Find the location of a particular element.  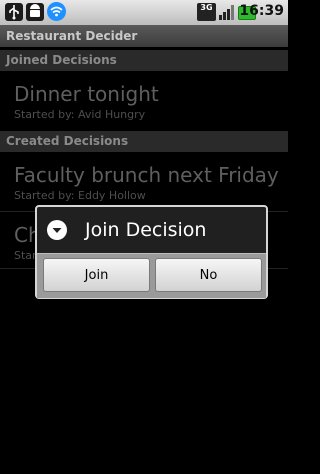

list-item: Dinner tonight Started by: Avid Hungry is located at coordinates (144, 100).